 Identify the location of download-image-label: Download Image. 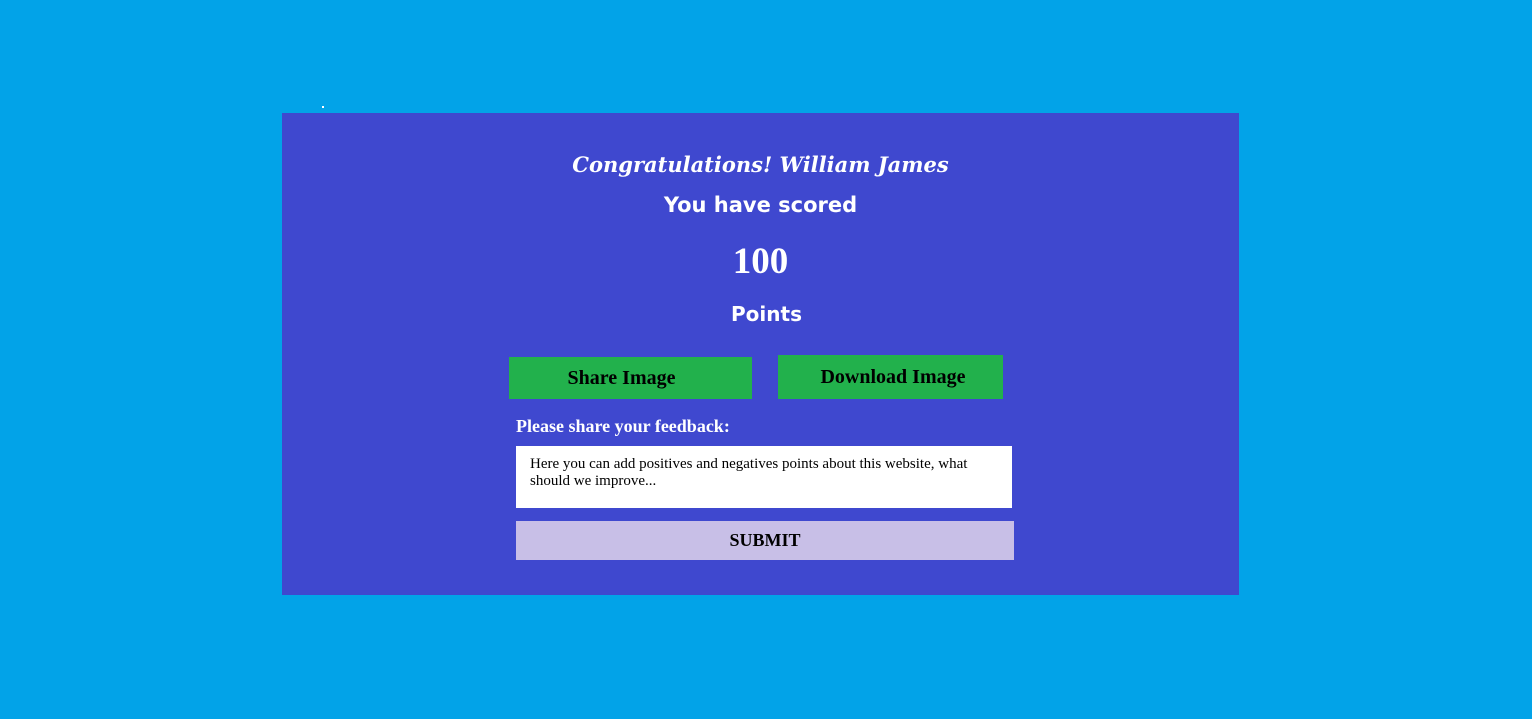
(893, 376).